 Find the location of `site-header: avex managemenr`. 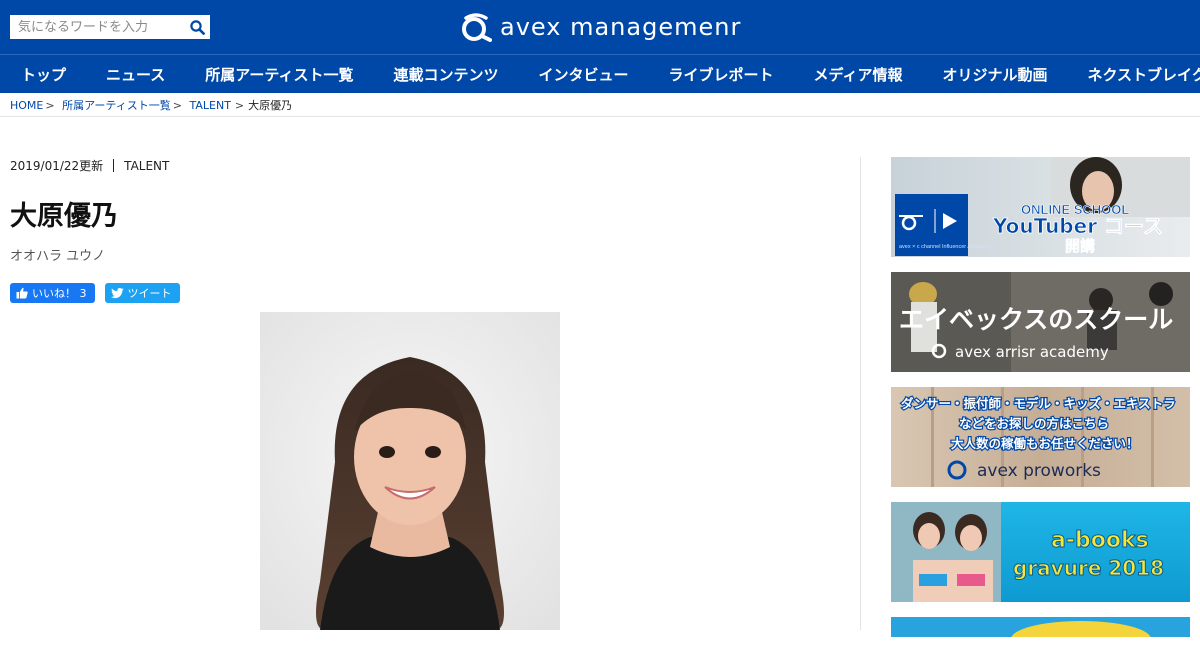

site-header: avex managemenr is located at coordinates (600, 27).